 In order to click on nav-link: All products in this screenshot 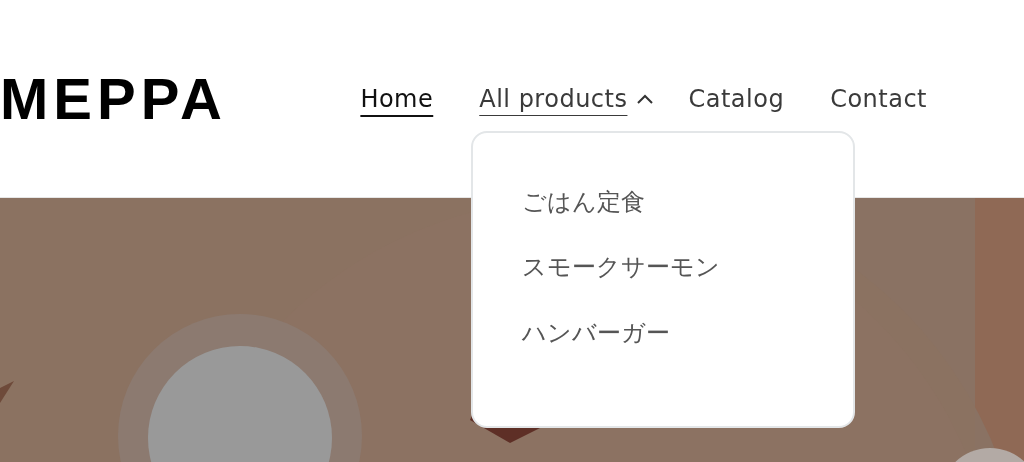, I will do `click(546, 98)`.